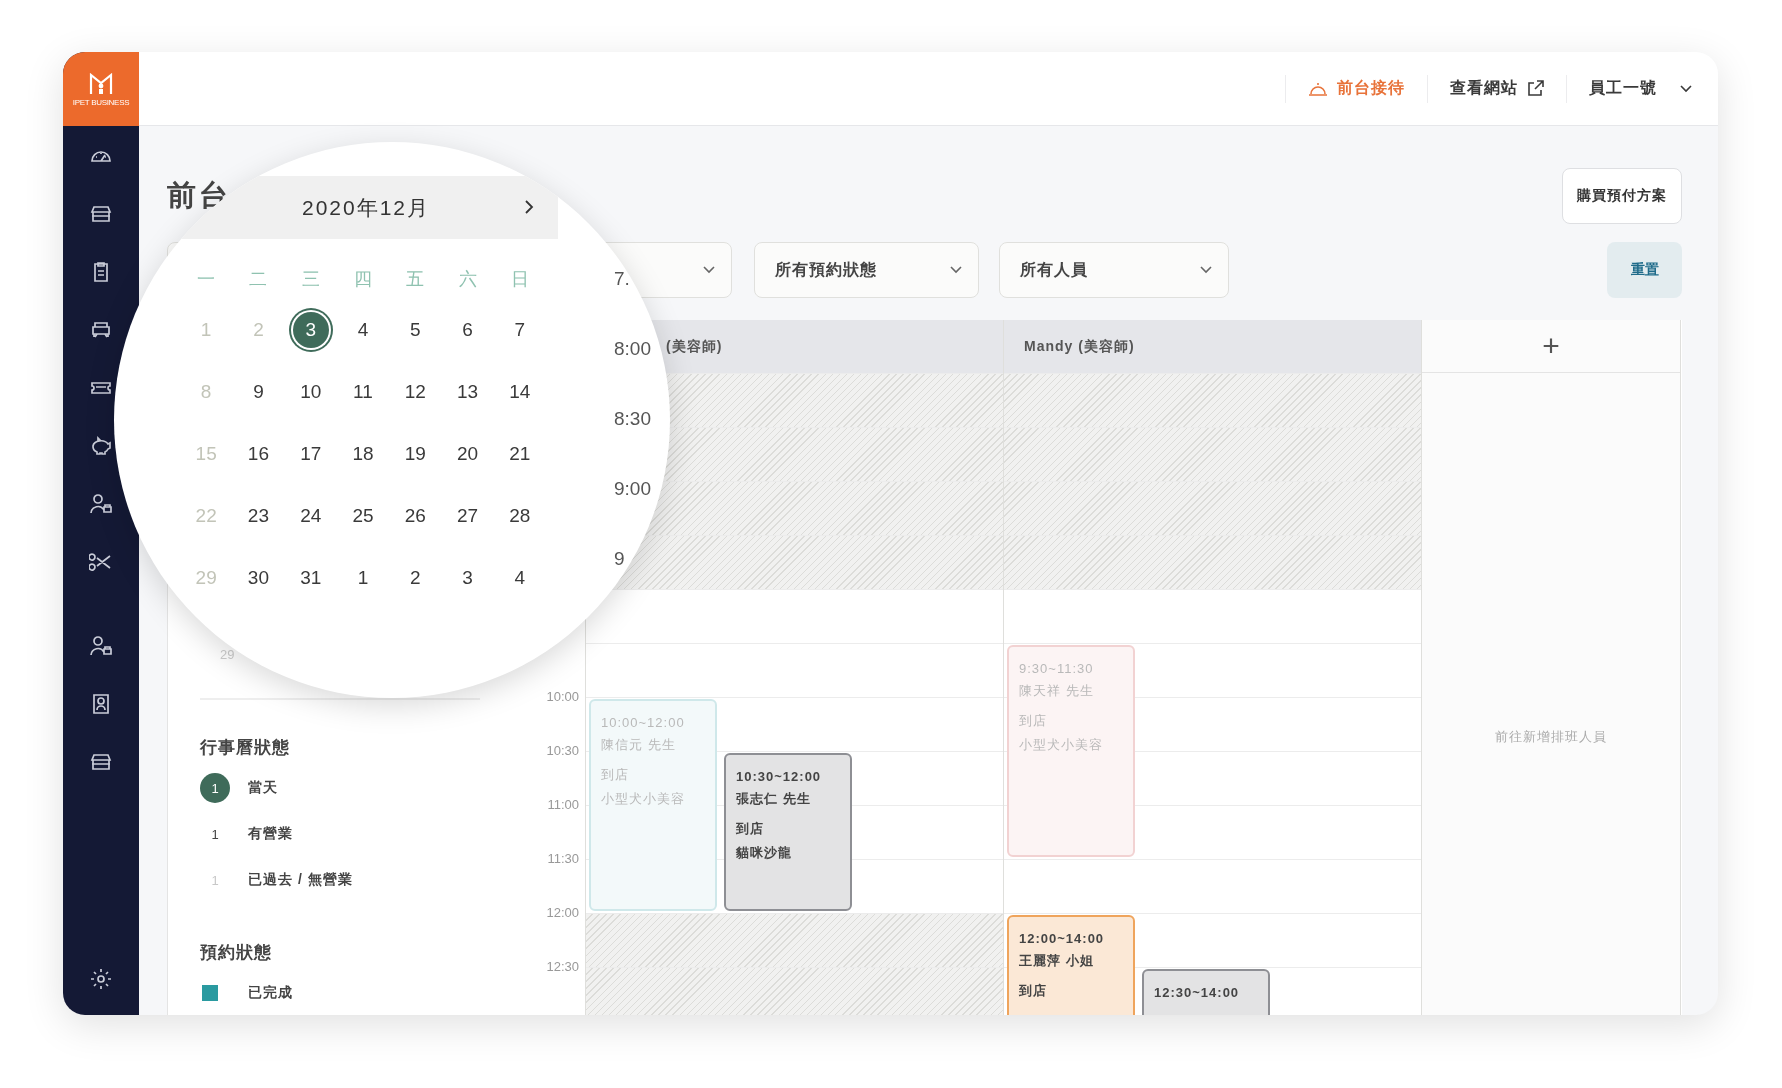 The height and width of the screenshot is (1088, 1782). I want to click on time-label: 12:30, so click(562, 966).